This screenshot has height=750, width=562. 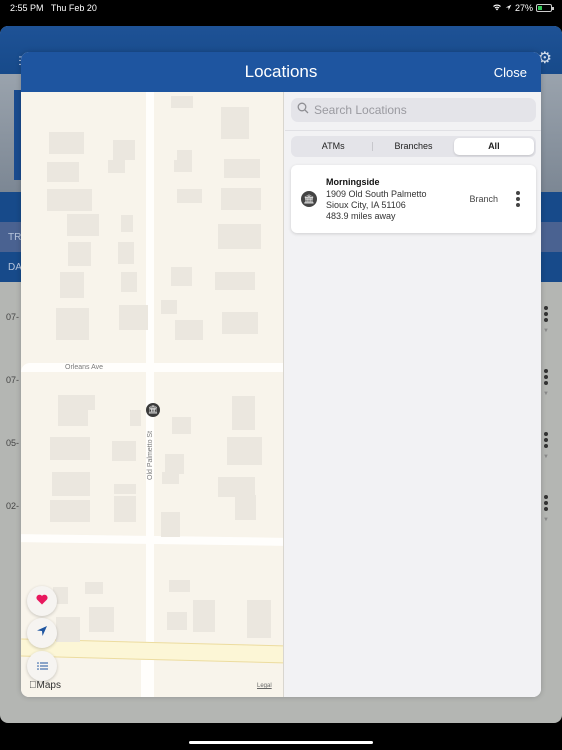 I want to click on row-date: 05-, so click(x=13, y=443).